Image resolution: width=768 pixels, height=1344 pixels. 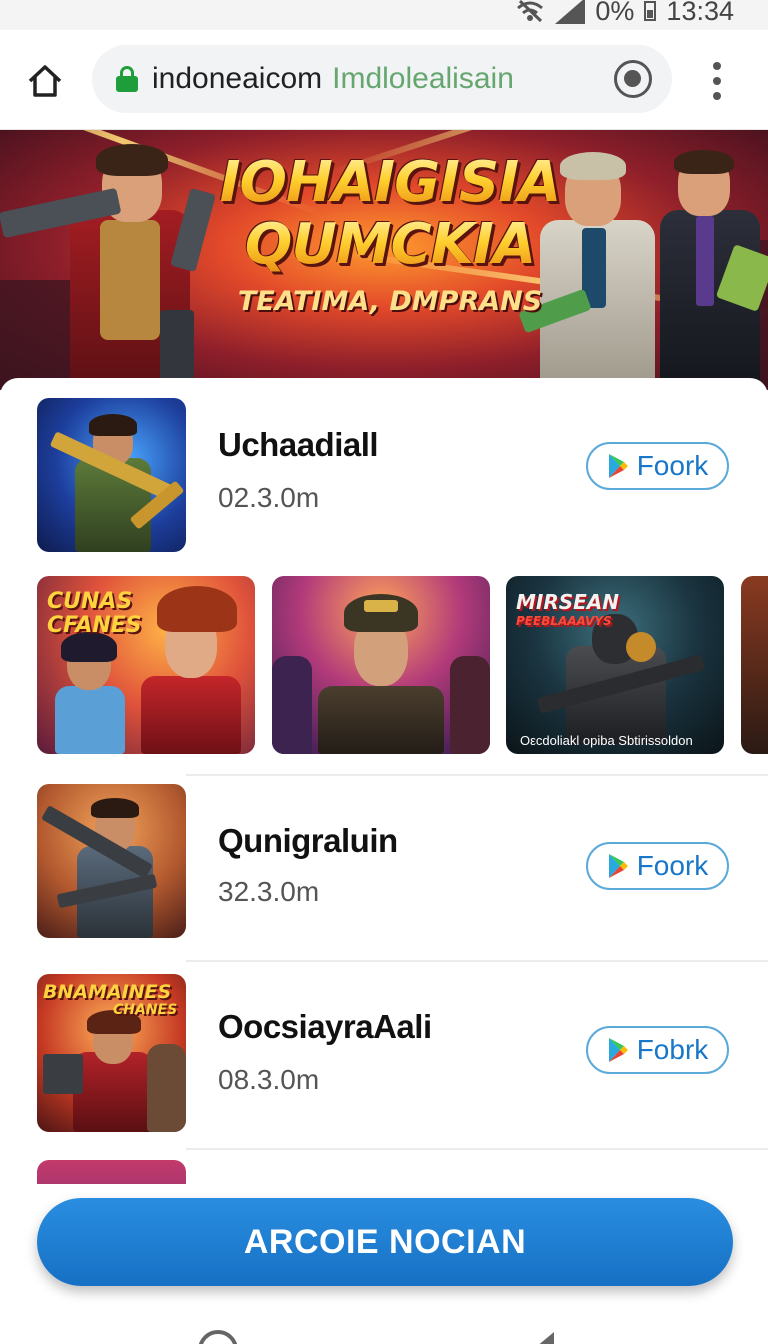 What do you see at coordinates (237, 78) in the screenshot?
I see `url-host: indoneaicom` at bounding box center [237, 78].